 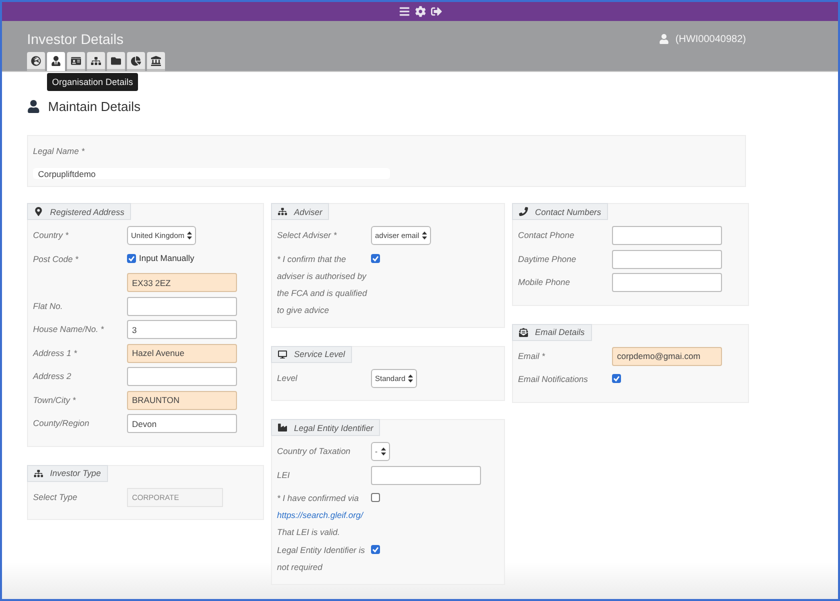 I want to click on field-label: Country of Taxation, so click(x=314, y=451).